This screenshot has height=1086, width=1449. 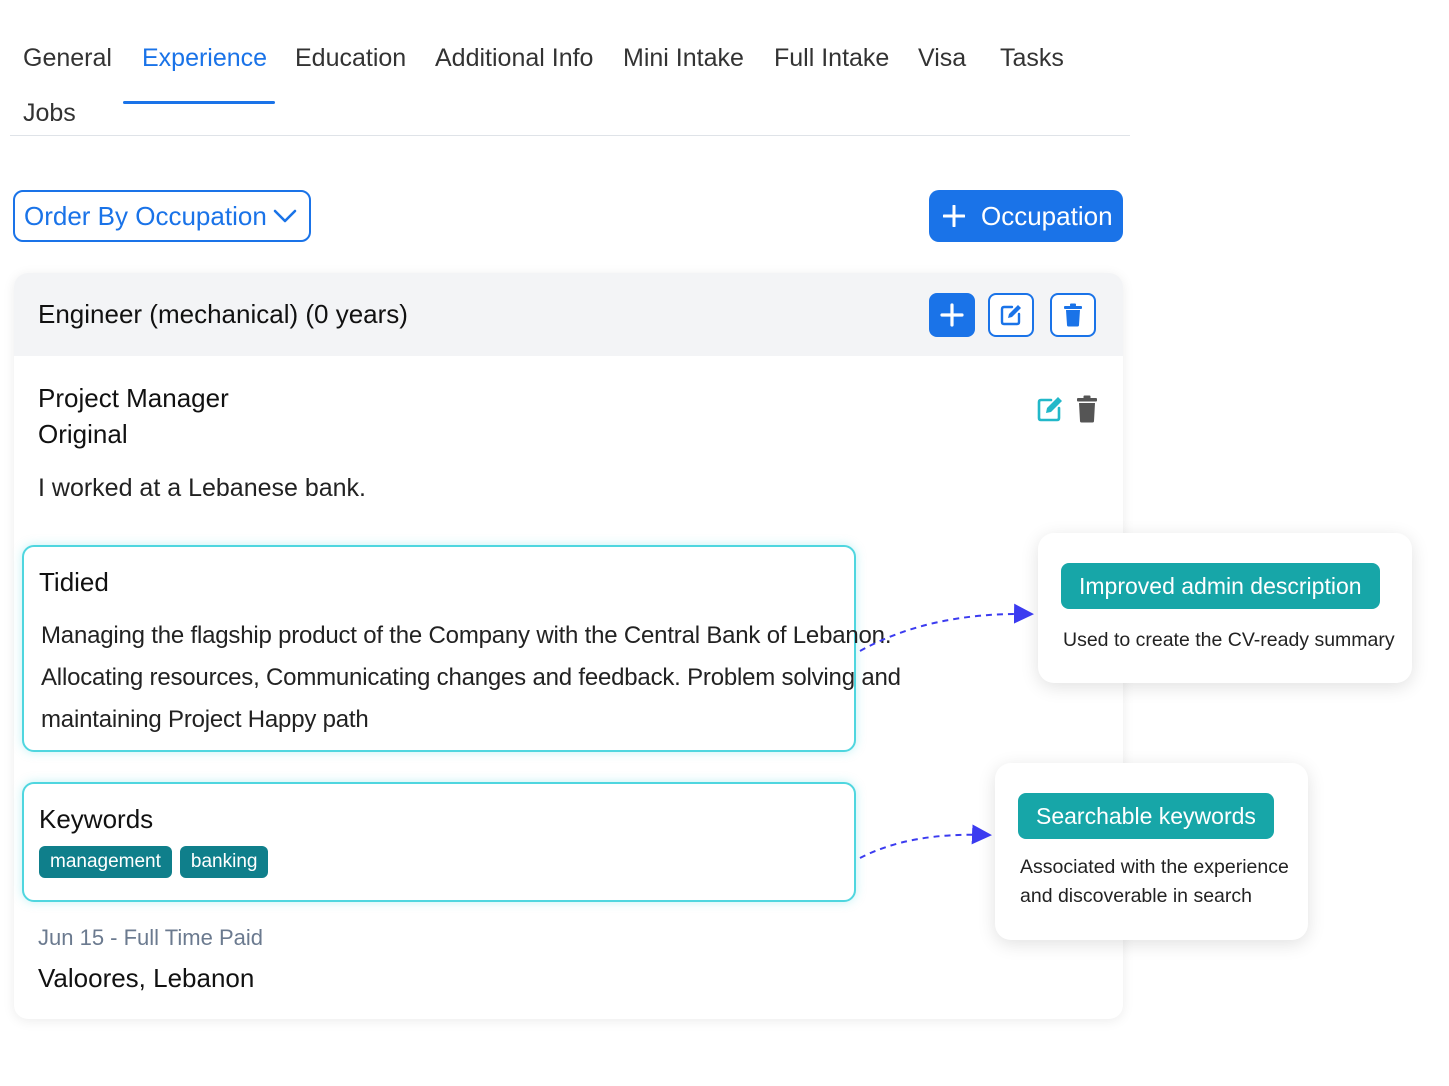 I want to click on tidied-title: Tidied, so click(x=74, y=582).